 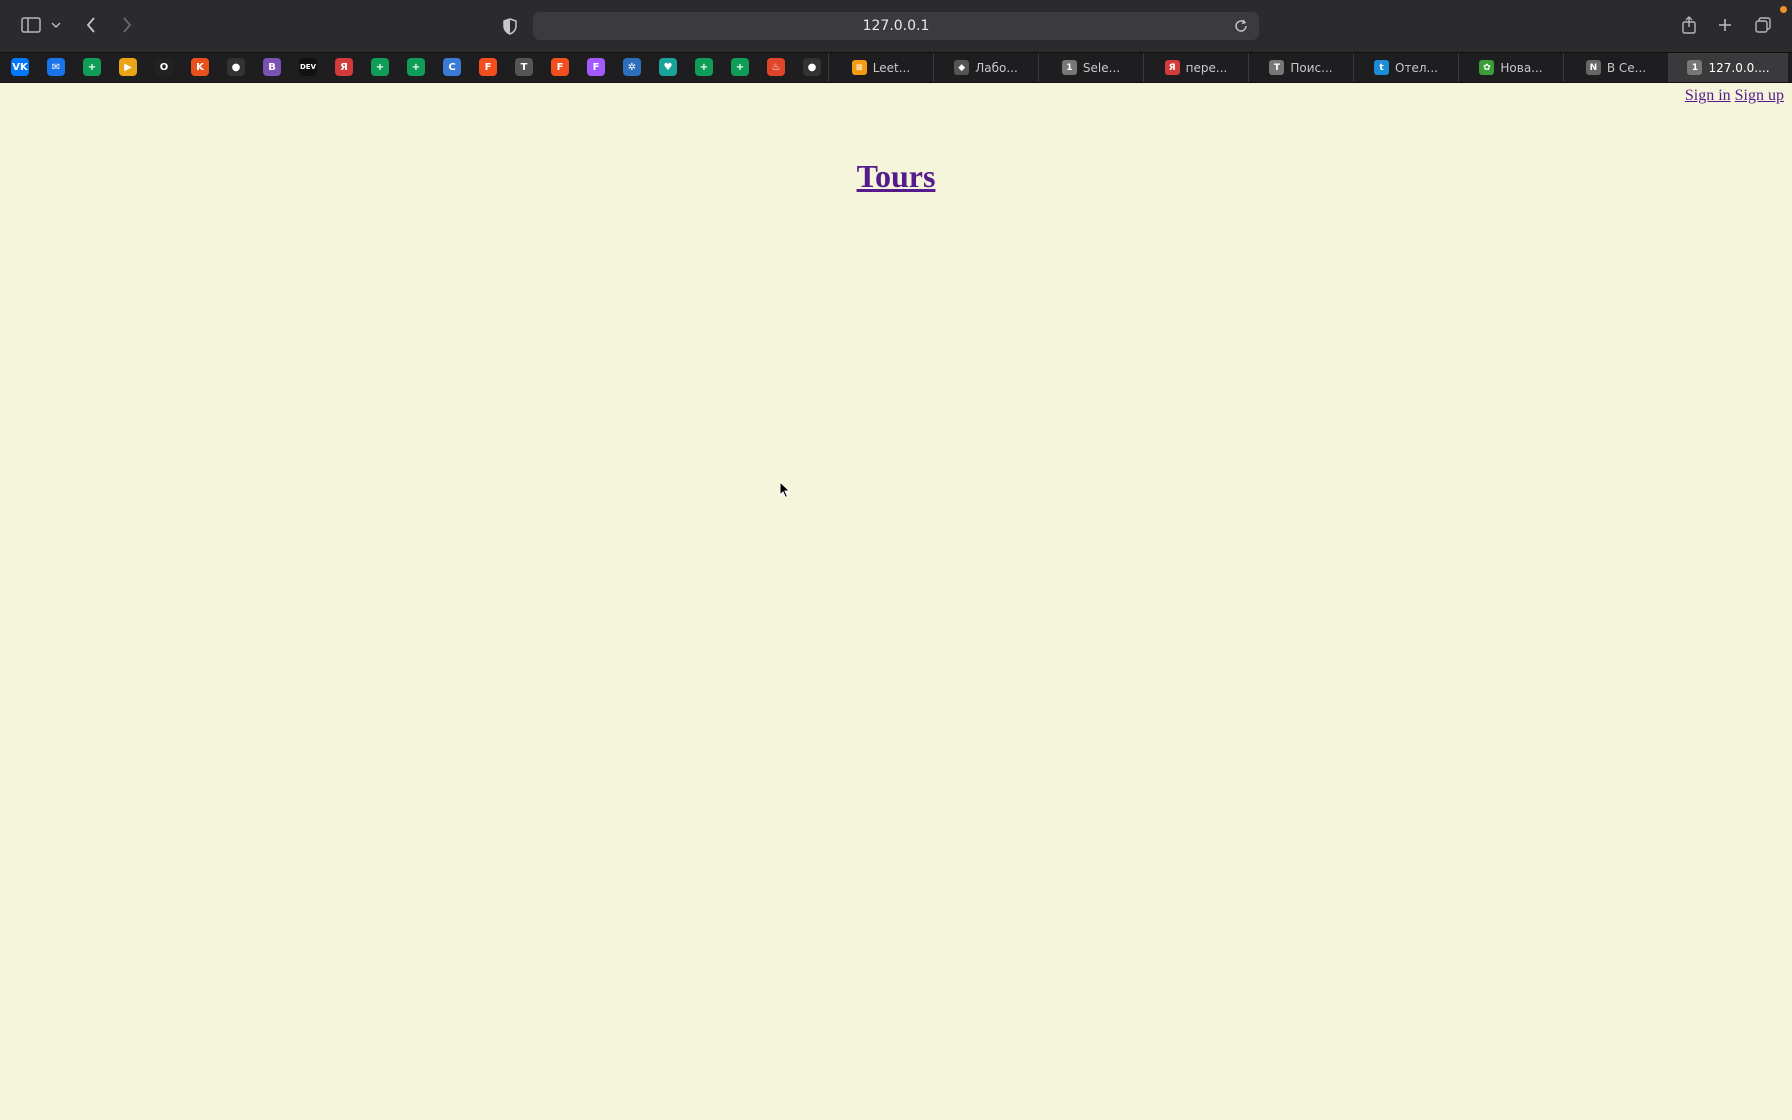 I want to click on browser-toolbar: 127.0.0.1, so click(x=896, y=26).